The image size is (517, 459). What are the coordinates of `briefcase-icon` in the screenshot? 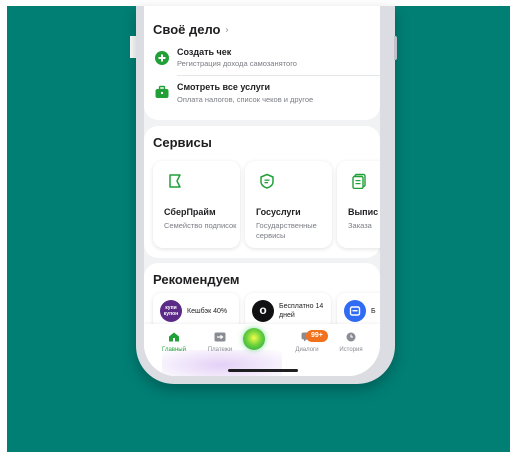 It's located at (162, 91).